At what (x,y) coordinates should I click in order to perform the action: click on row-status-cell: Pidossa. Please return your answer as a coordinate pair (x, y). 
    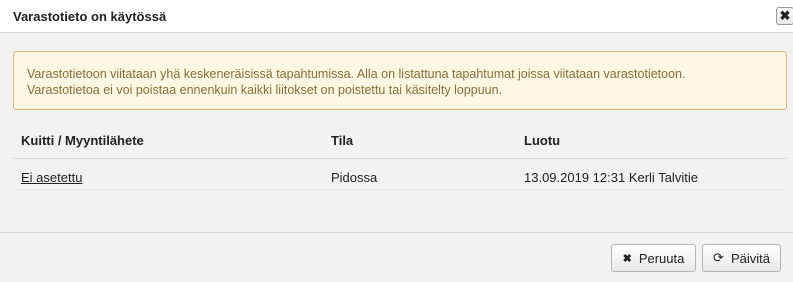
    Looking at the image, I should click on (354, 177).